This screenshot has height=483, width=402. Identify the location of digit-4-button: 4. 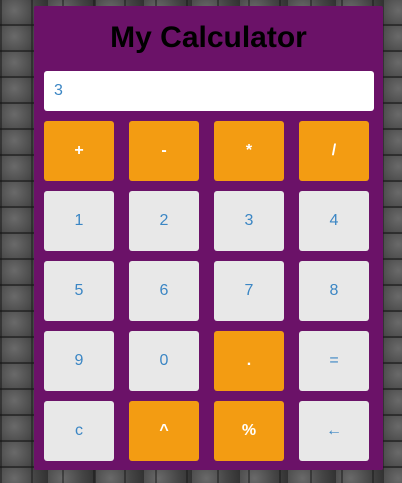
(334, 221).